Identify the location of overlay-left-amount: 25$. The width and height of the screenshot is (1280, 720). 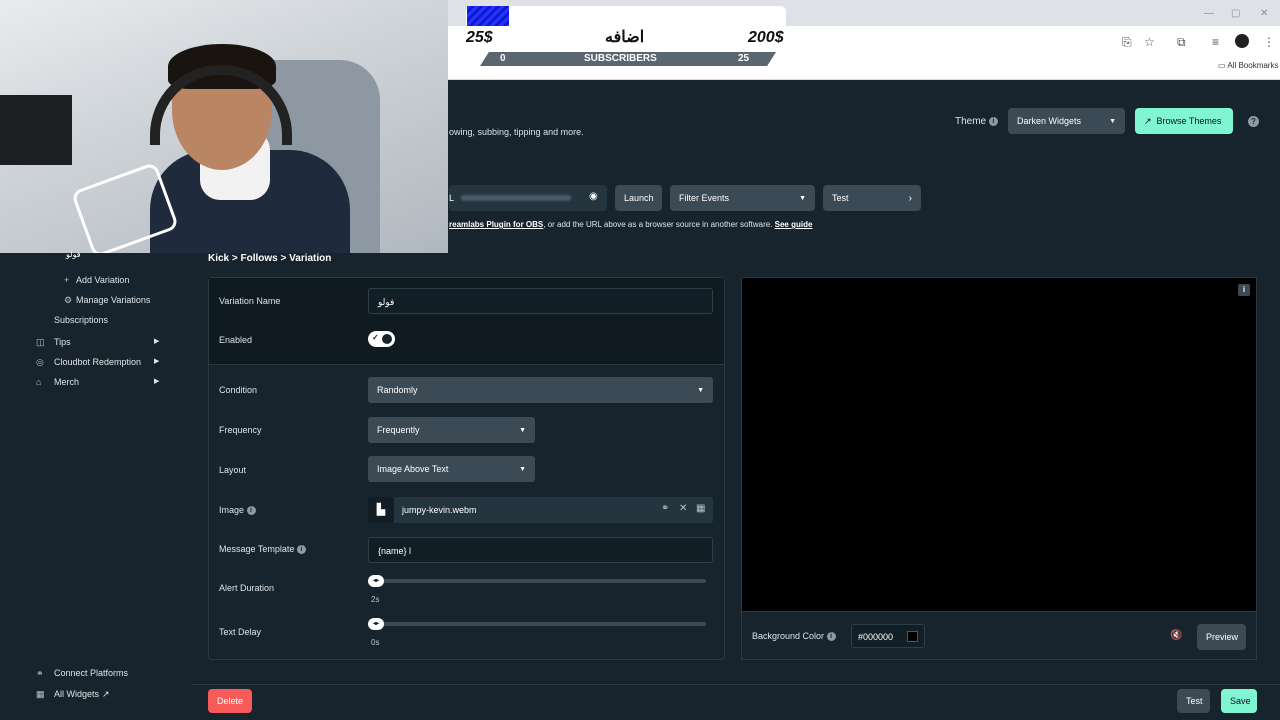
(479, 37).